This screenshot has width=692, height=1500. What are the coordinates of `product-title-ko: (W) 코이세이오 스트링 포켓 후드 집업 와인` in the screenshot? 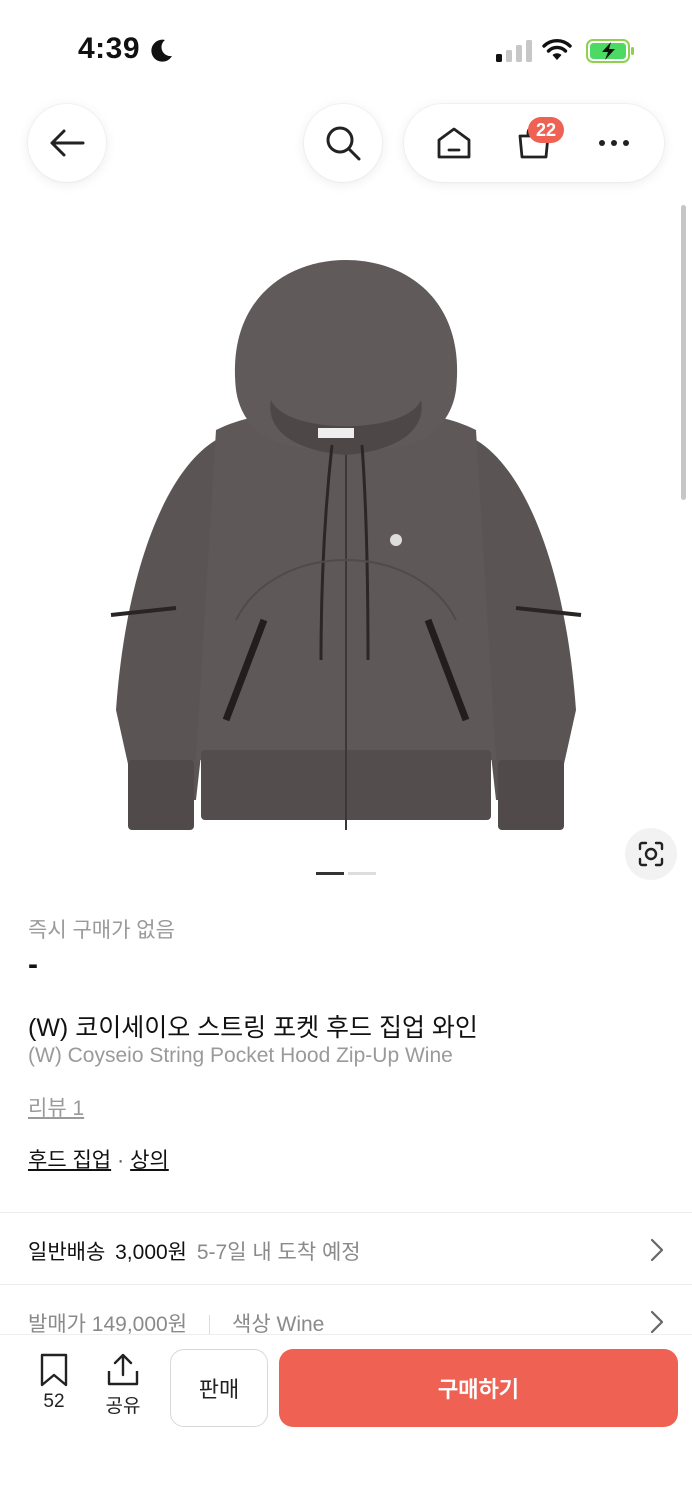 It's located at (253, 1028).